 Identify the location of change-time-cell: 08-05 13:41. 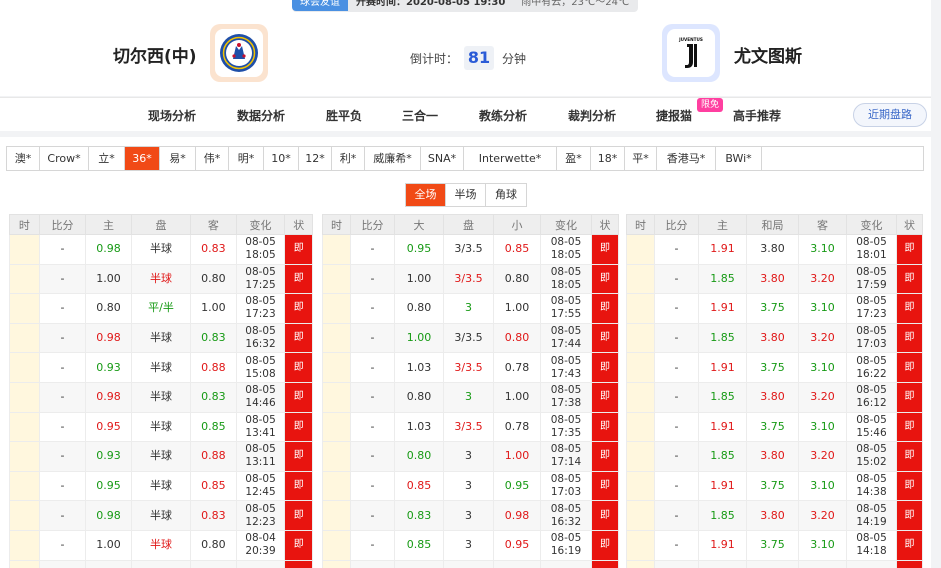
(260, 427).